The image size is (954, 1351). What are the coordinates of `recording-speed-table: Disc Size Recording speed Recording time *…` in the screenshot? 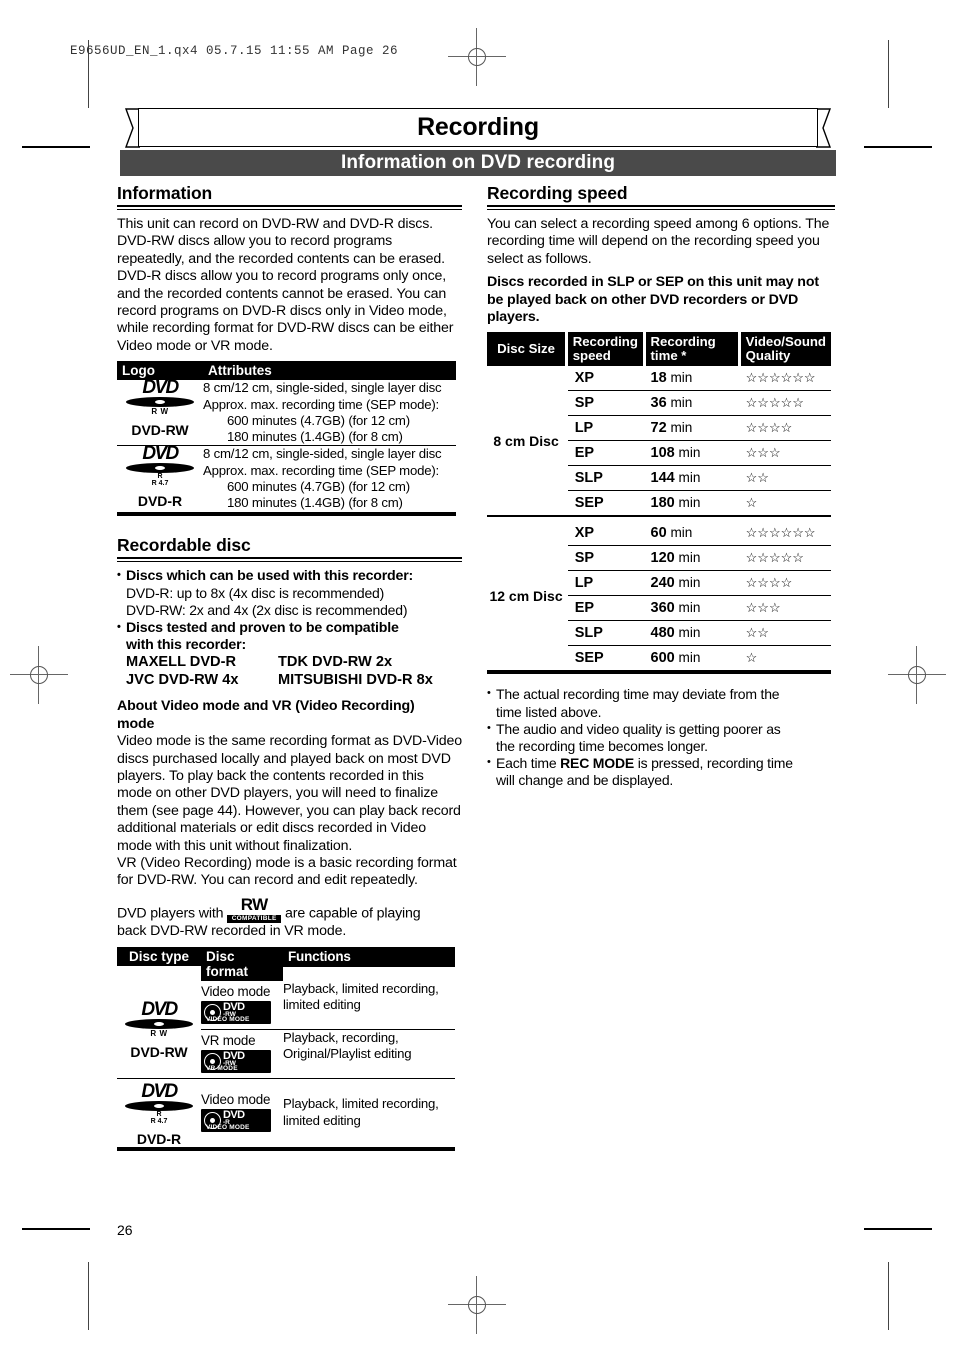 It's located at (659, 504).